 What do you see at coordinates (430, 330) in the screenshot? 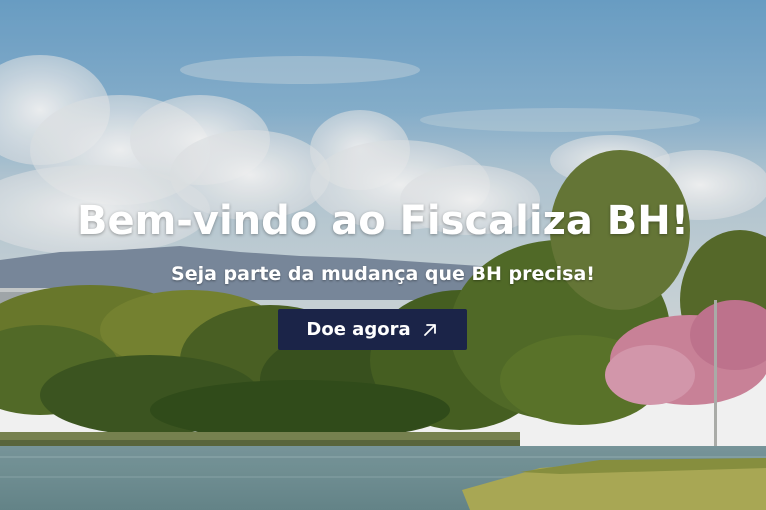
I see `arrow-up-right-icon` at bounding box center [430, 330].